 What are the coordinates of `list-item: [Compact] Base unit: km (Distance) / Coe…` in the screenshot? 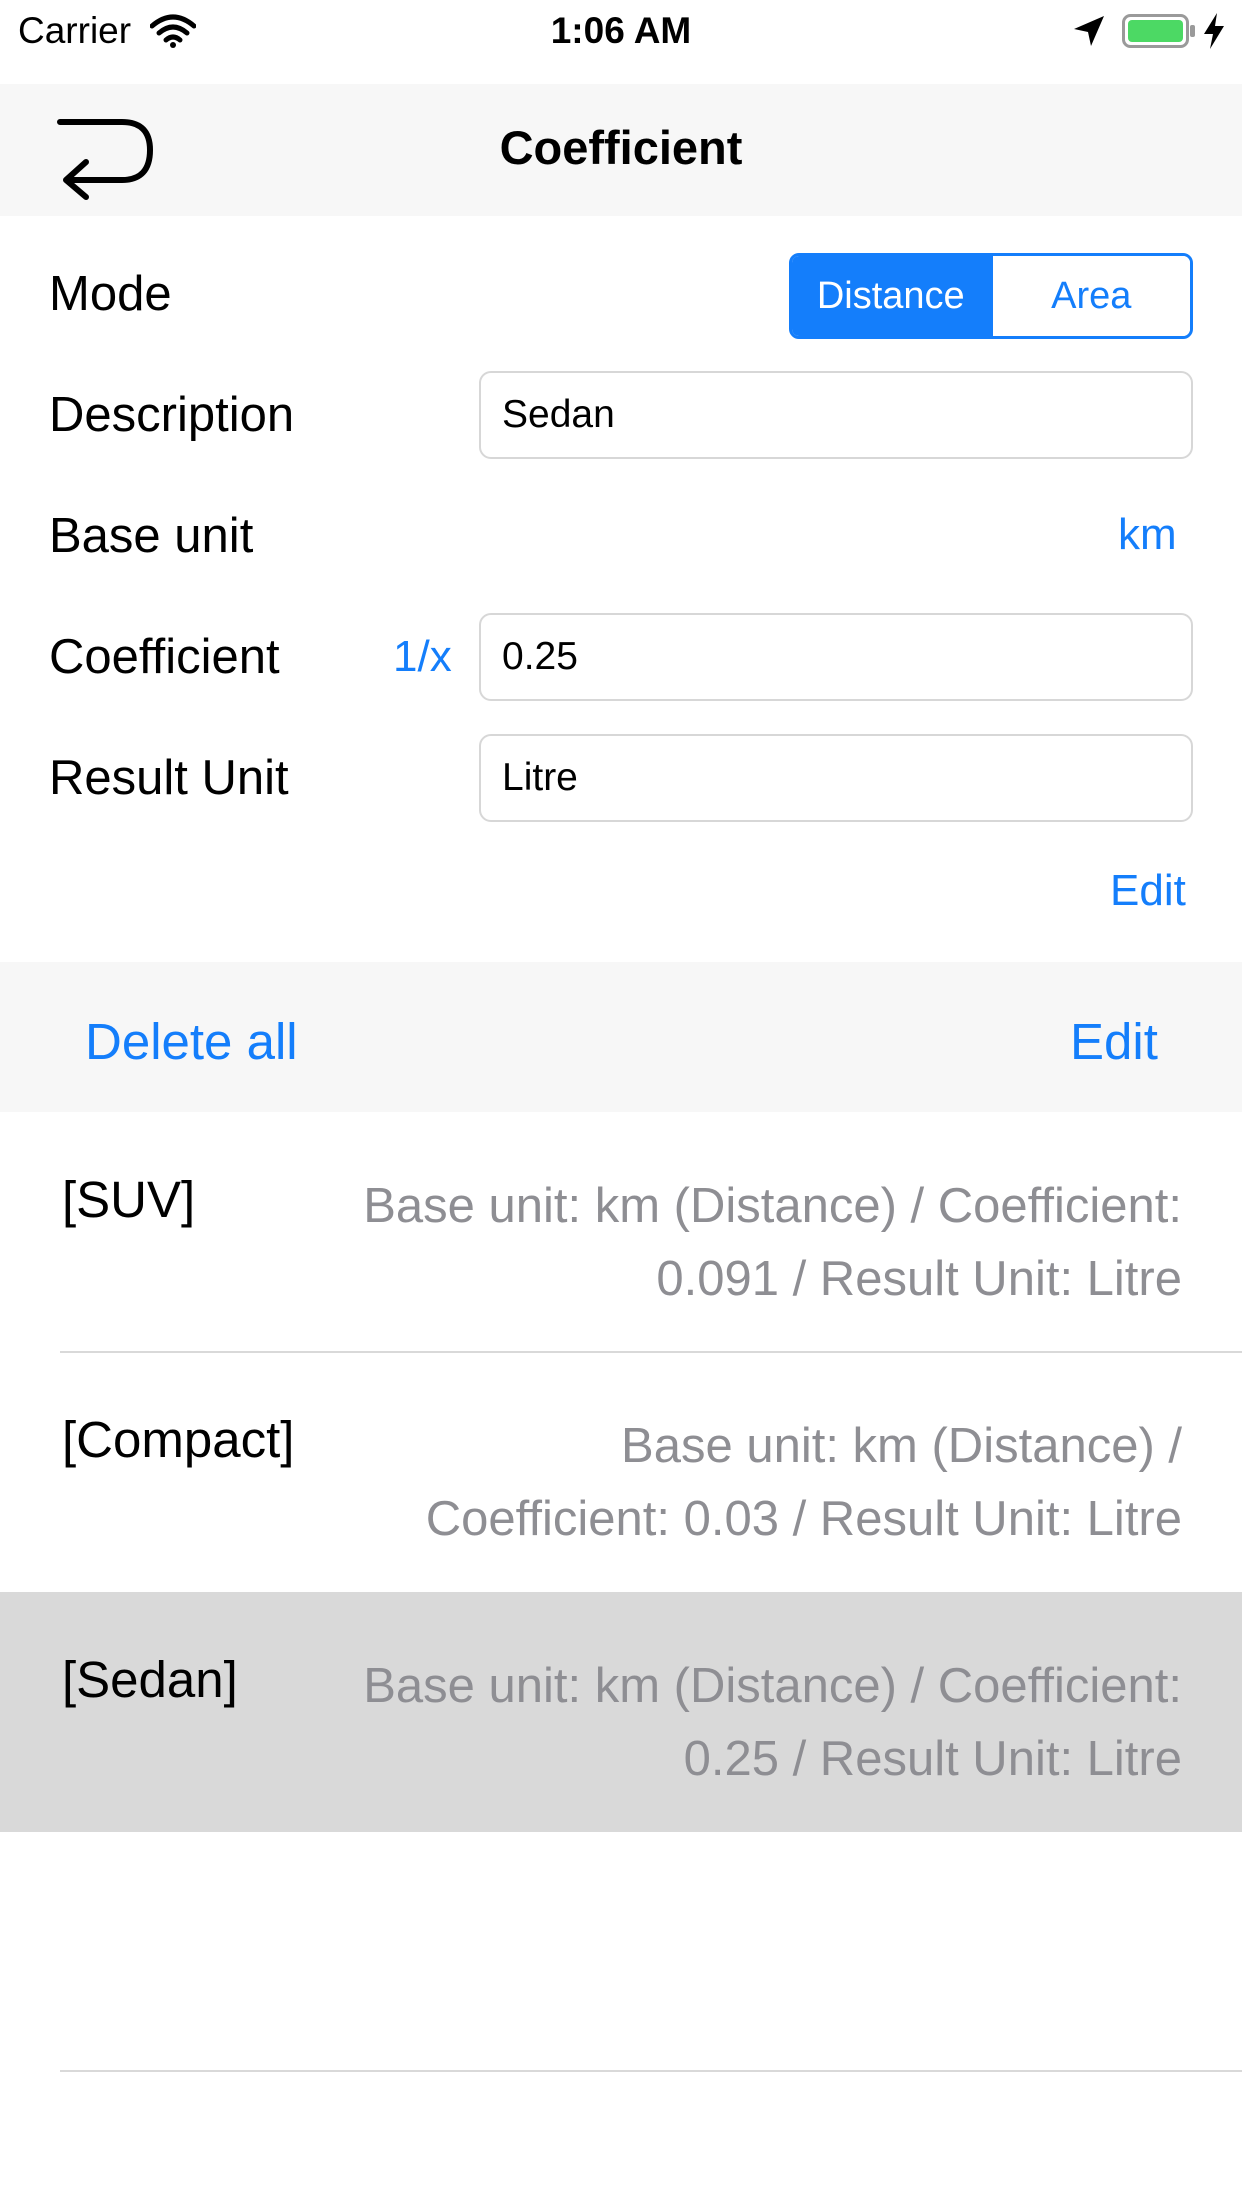 It's located at (621, 1472).